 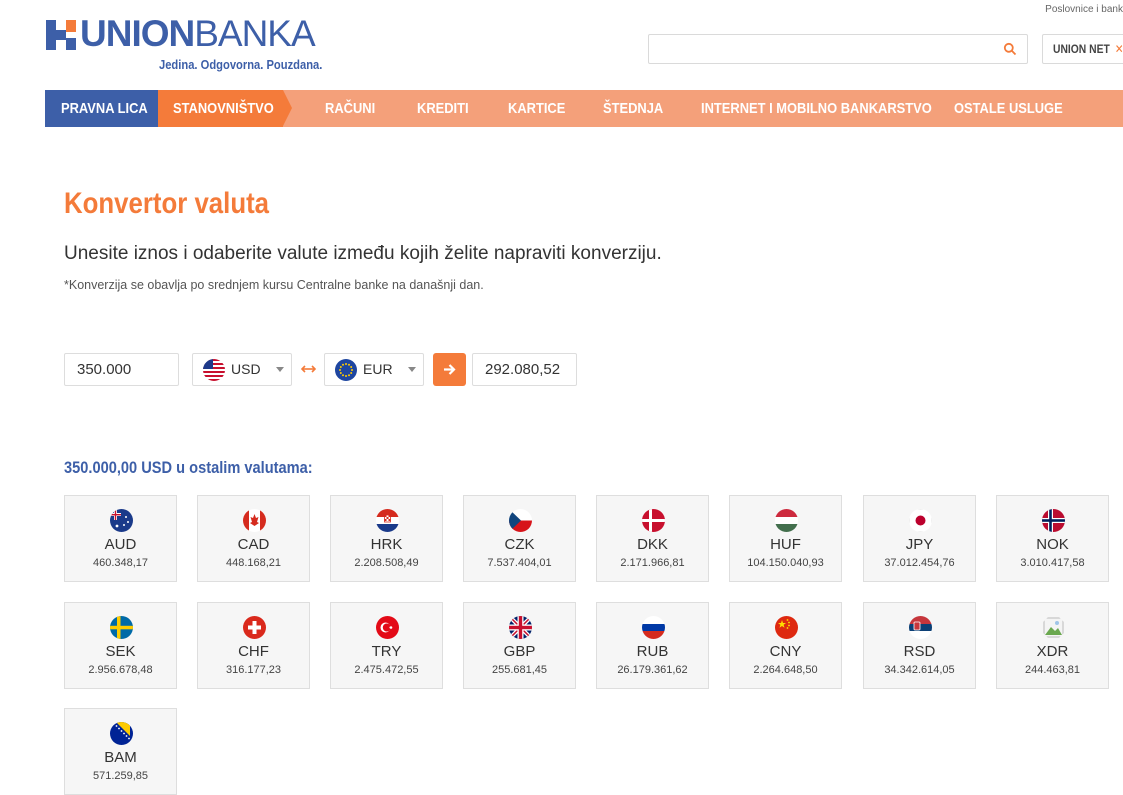 What do you see at coordinates (785, 544) in the screenshot?
I see `currency-code: HUF` at bounding box center [785, 544].